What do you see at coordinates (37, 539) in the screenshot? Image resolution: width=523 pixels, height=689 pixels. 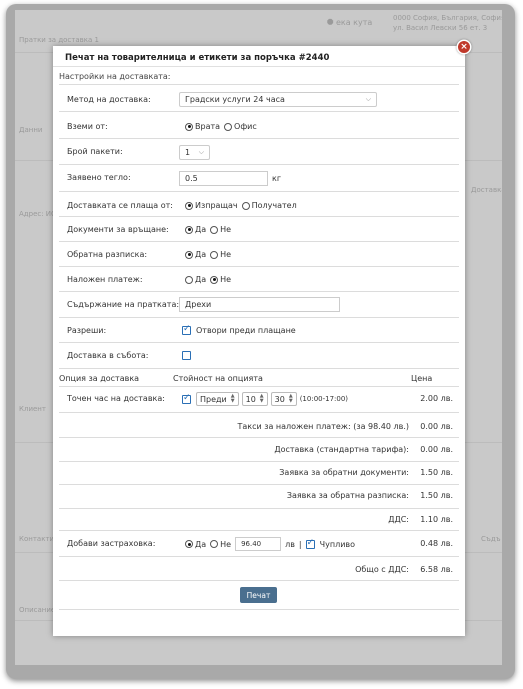 I see `bg-side-4: Контакти` at bounding box center [37, 539].